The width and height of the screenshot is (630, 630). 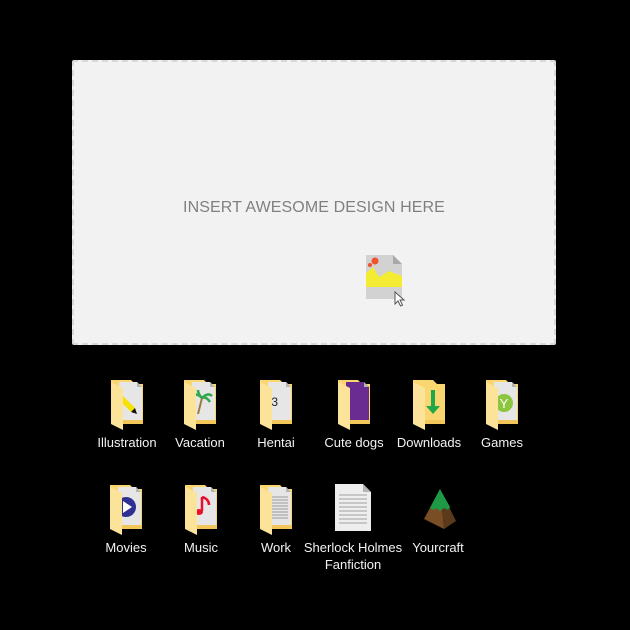 I want to click on arrow-cursor-icon, so click(x=400, y=299).